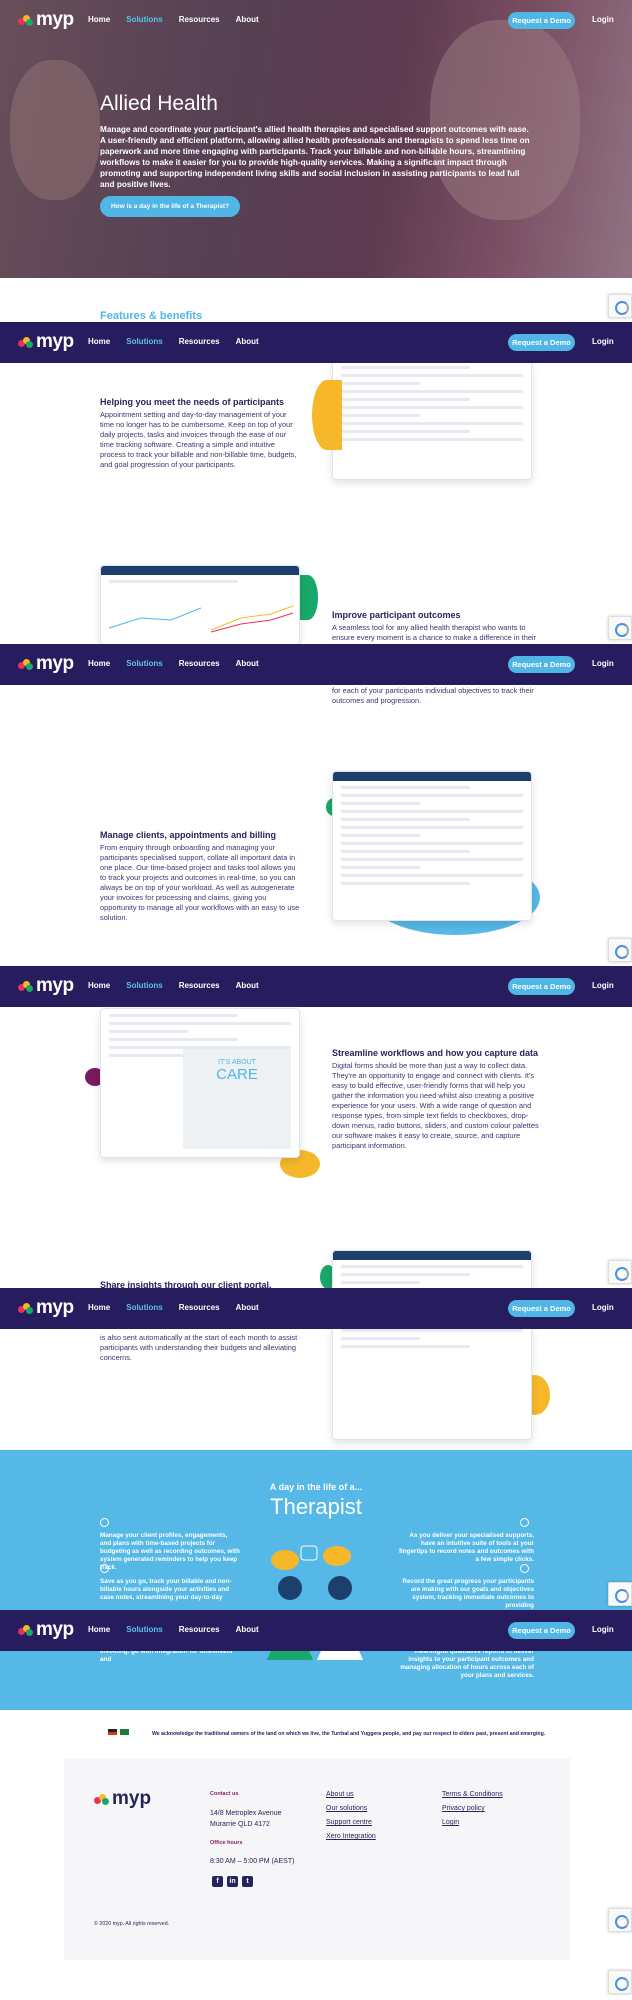 The width and height of the screenshot is (632, 2000). What do you see at coordinates (232, 1881) in the screenshot?
I see `linkedin-icon: in` at bounding box center [232, 1881].